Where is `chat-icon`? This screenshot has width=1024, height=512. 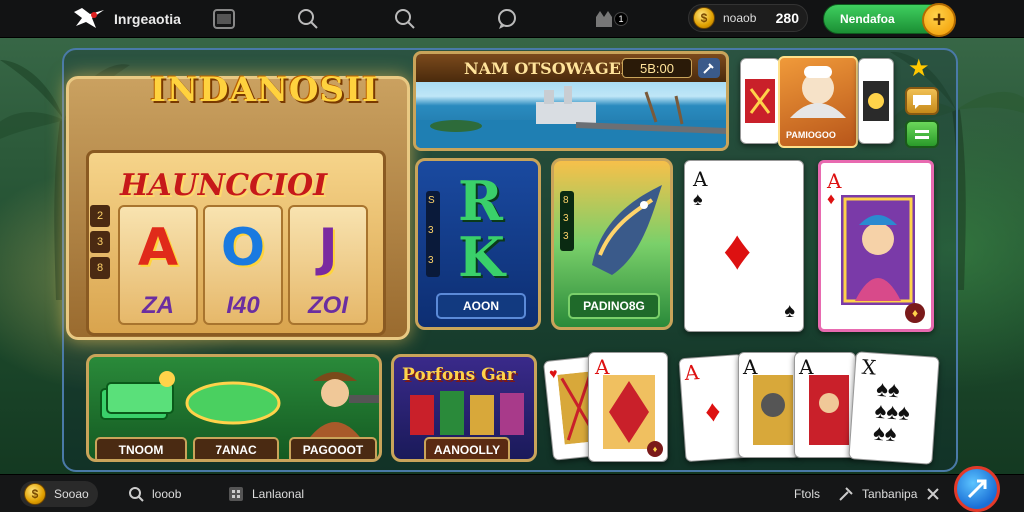 chat-icon is located at coordinates (507, 19).